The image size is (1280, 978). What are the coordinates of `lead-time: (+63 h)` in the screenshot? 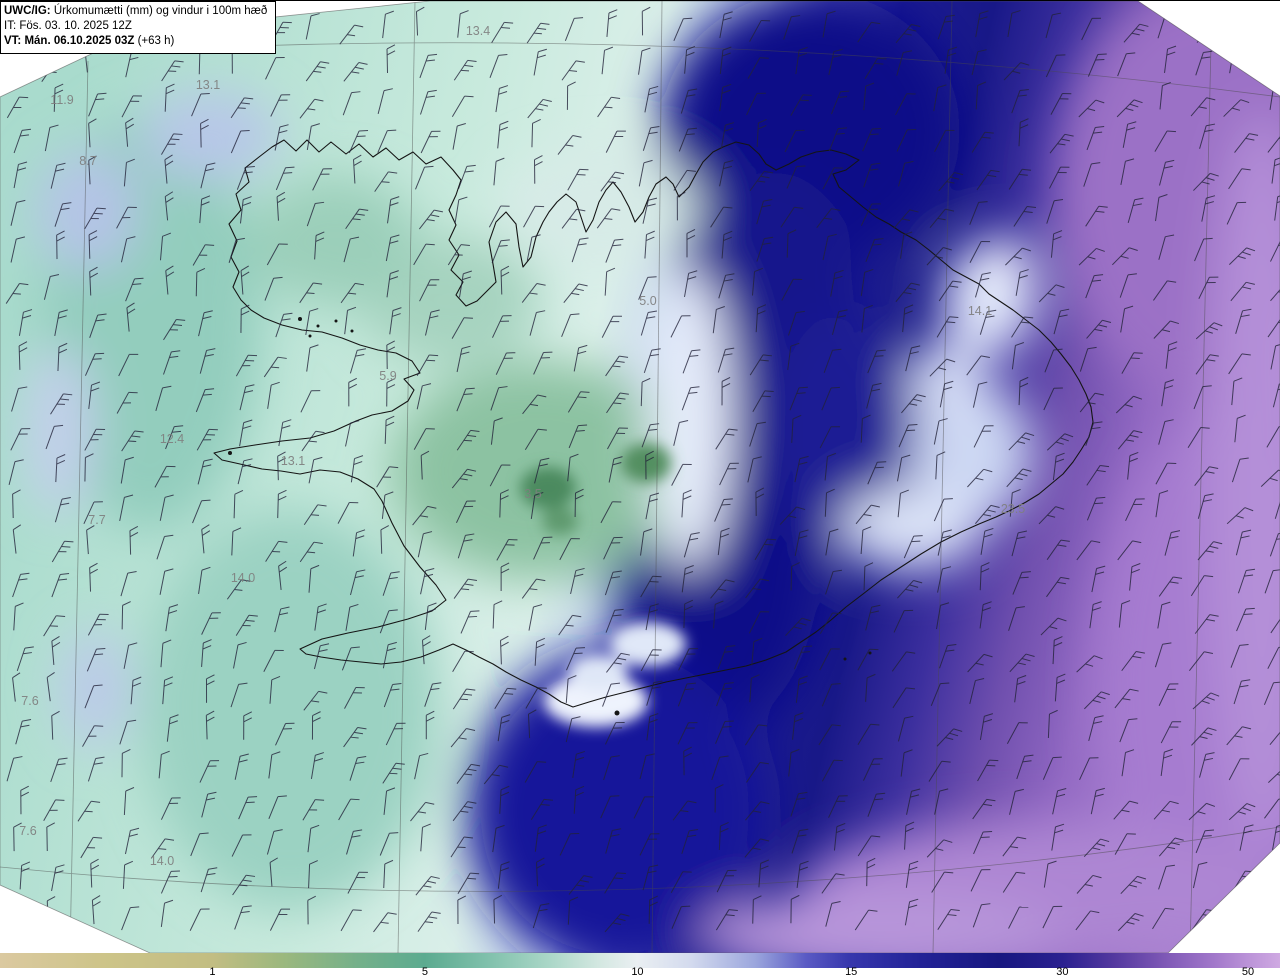 It's located at (154, 41).